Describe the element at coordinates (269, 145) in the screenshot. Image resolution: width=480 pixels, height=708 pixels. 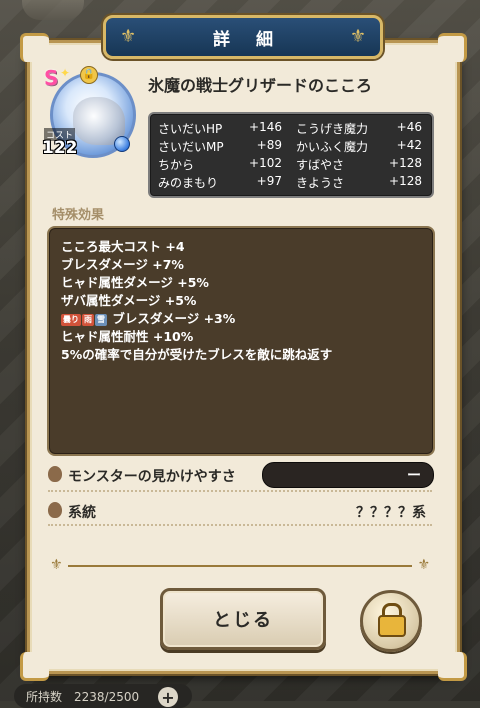
I see `stat-value: +89` at that location.